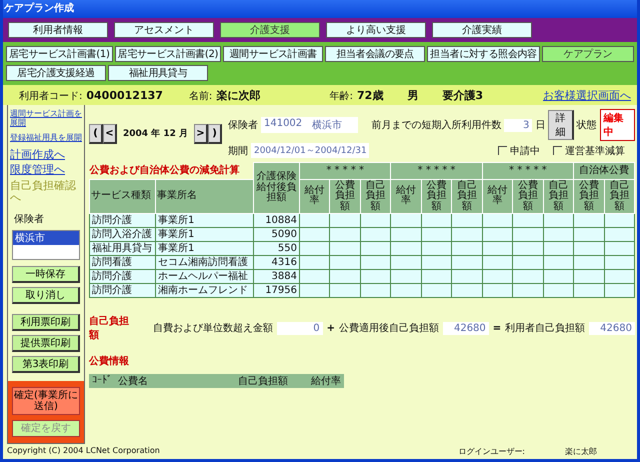  I want to click on sub-tab: 福祉用具貸与, so click(158, 73).